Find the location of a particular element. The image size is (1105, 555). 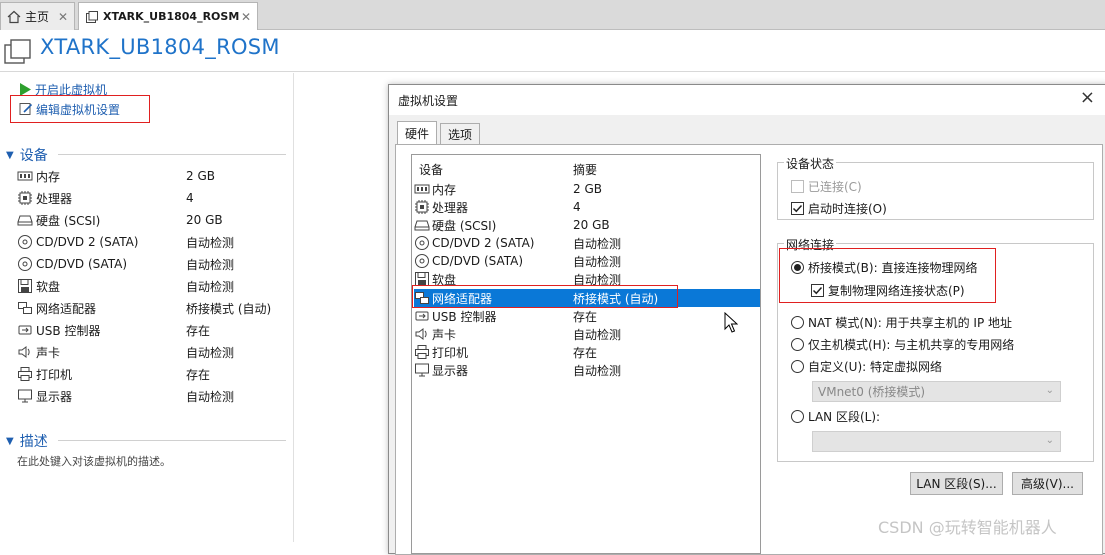

device-list-row: 打印机 存在 is located at coordinates (587, 352).